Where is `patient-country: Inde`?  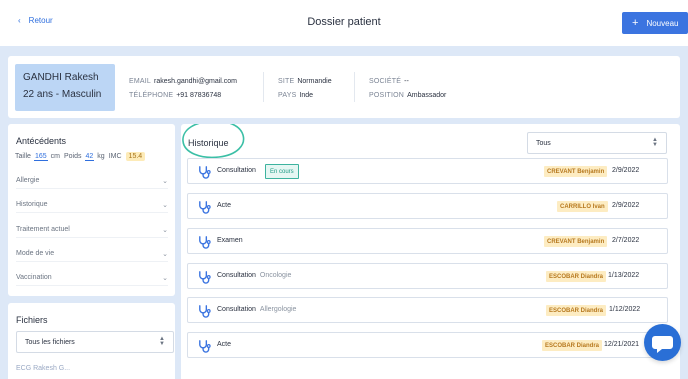
patient-country: Inde is located at coordinates (306, 95).